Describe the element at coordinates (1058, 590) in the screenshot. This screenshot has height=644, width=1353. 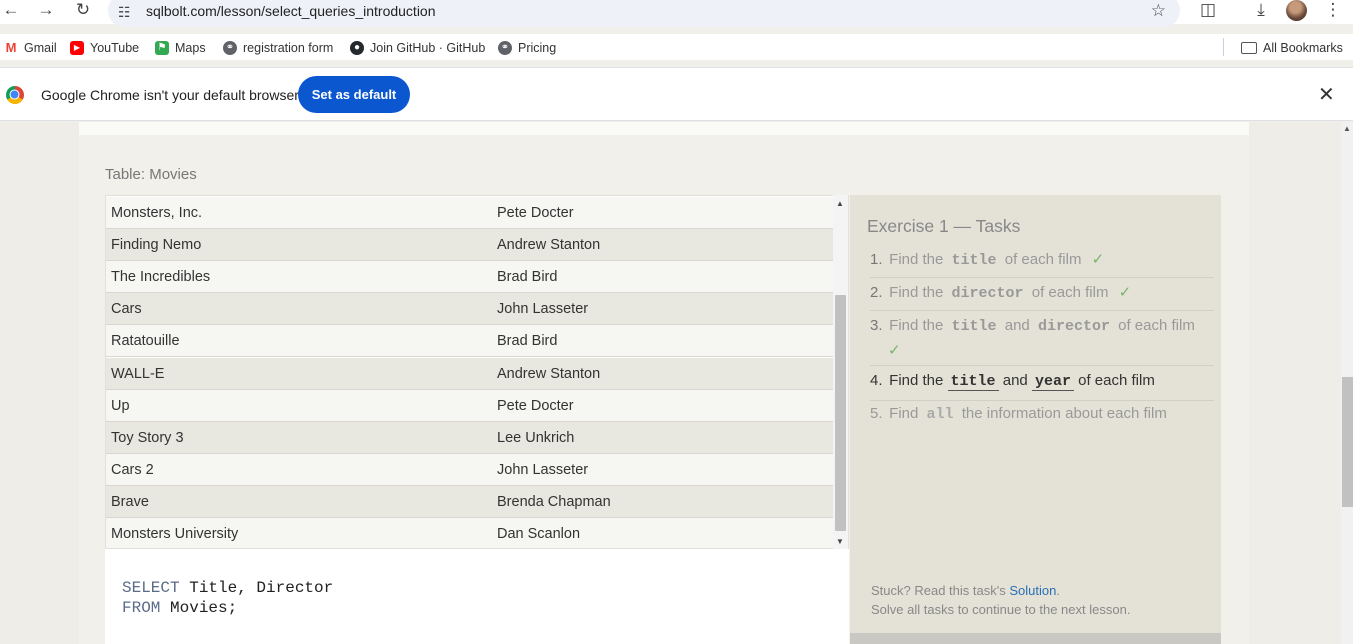
I see `stuck-period: .` at that location.